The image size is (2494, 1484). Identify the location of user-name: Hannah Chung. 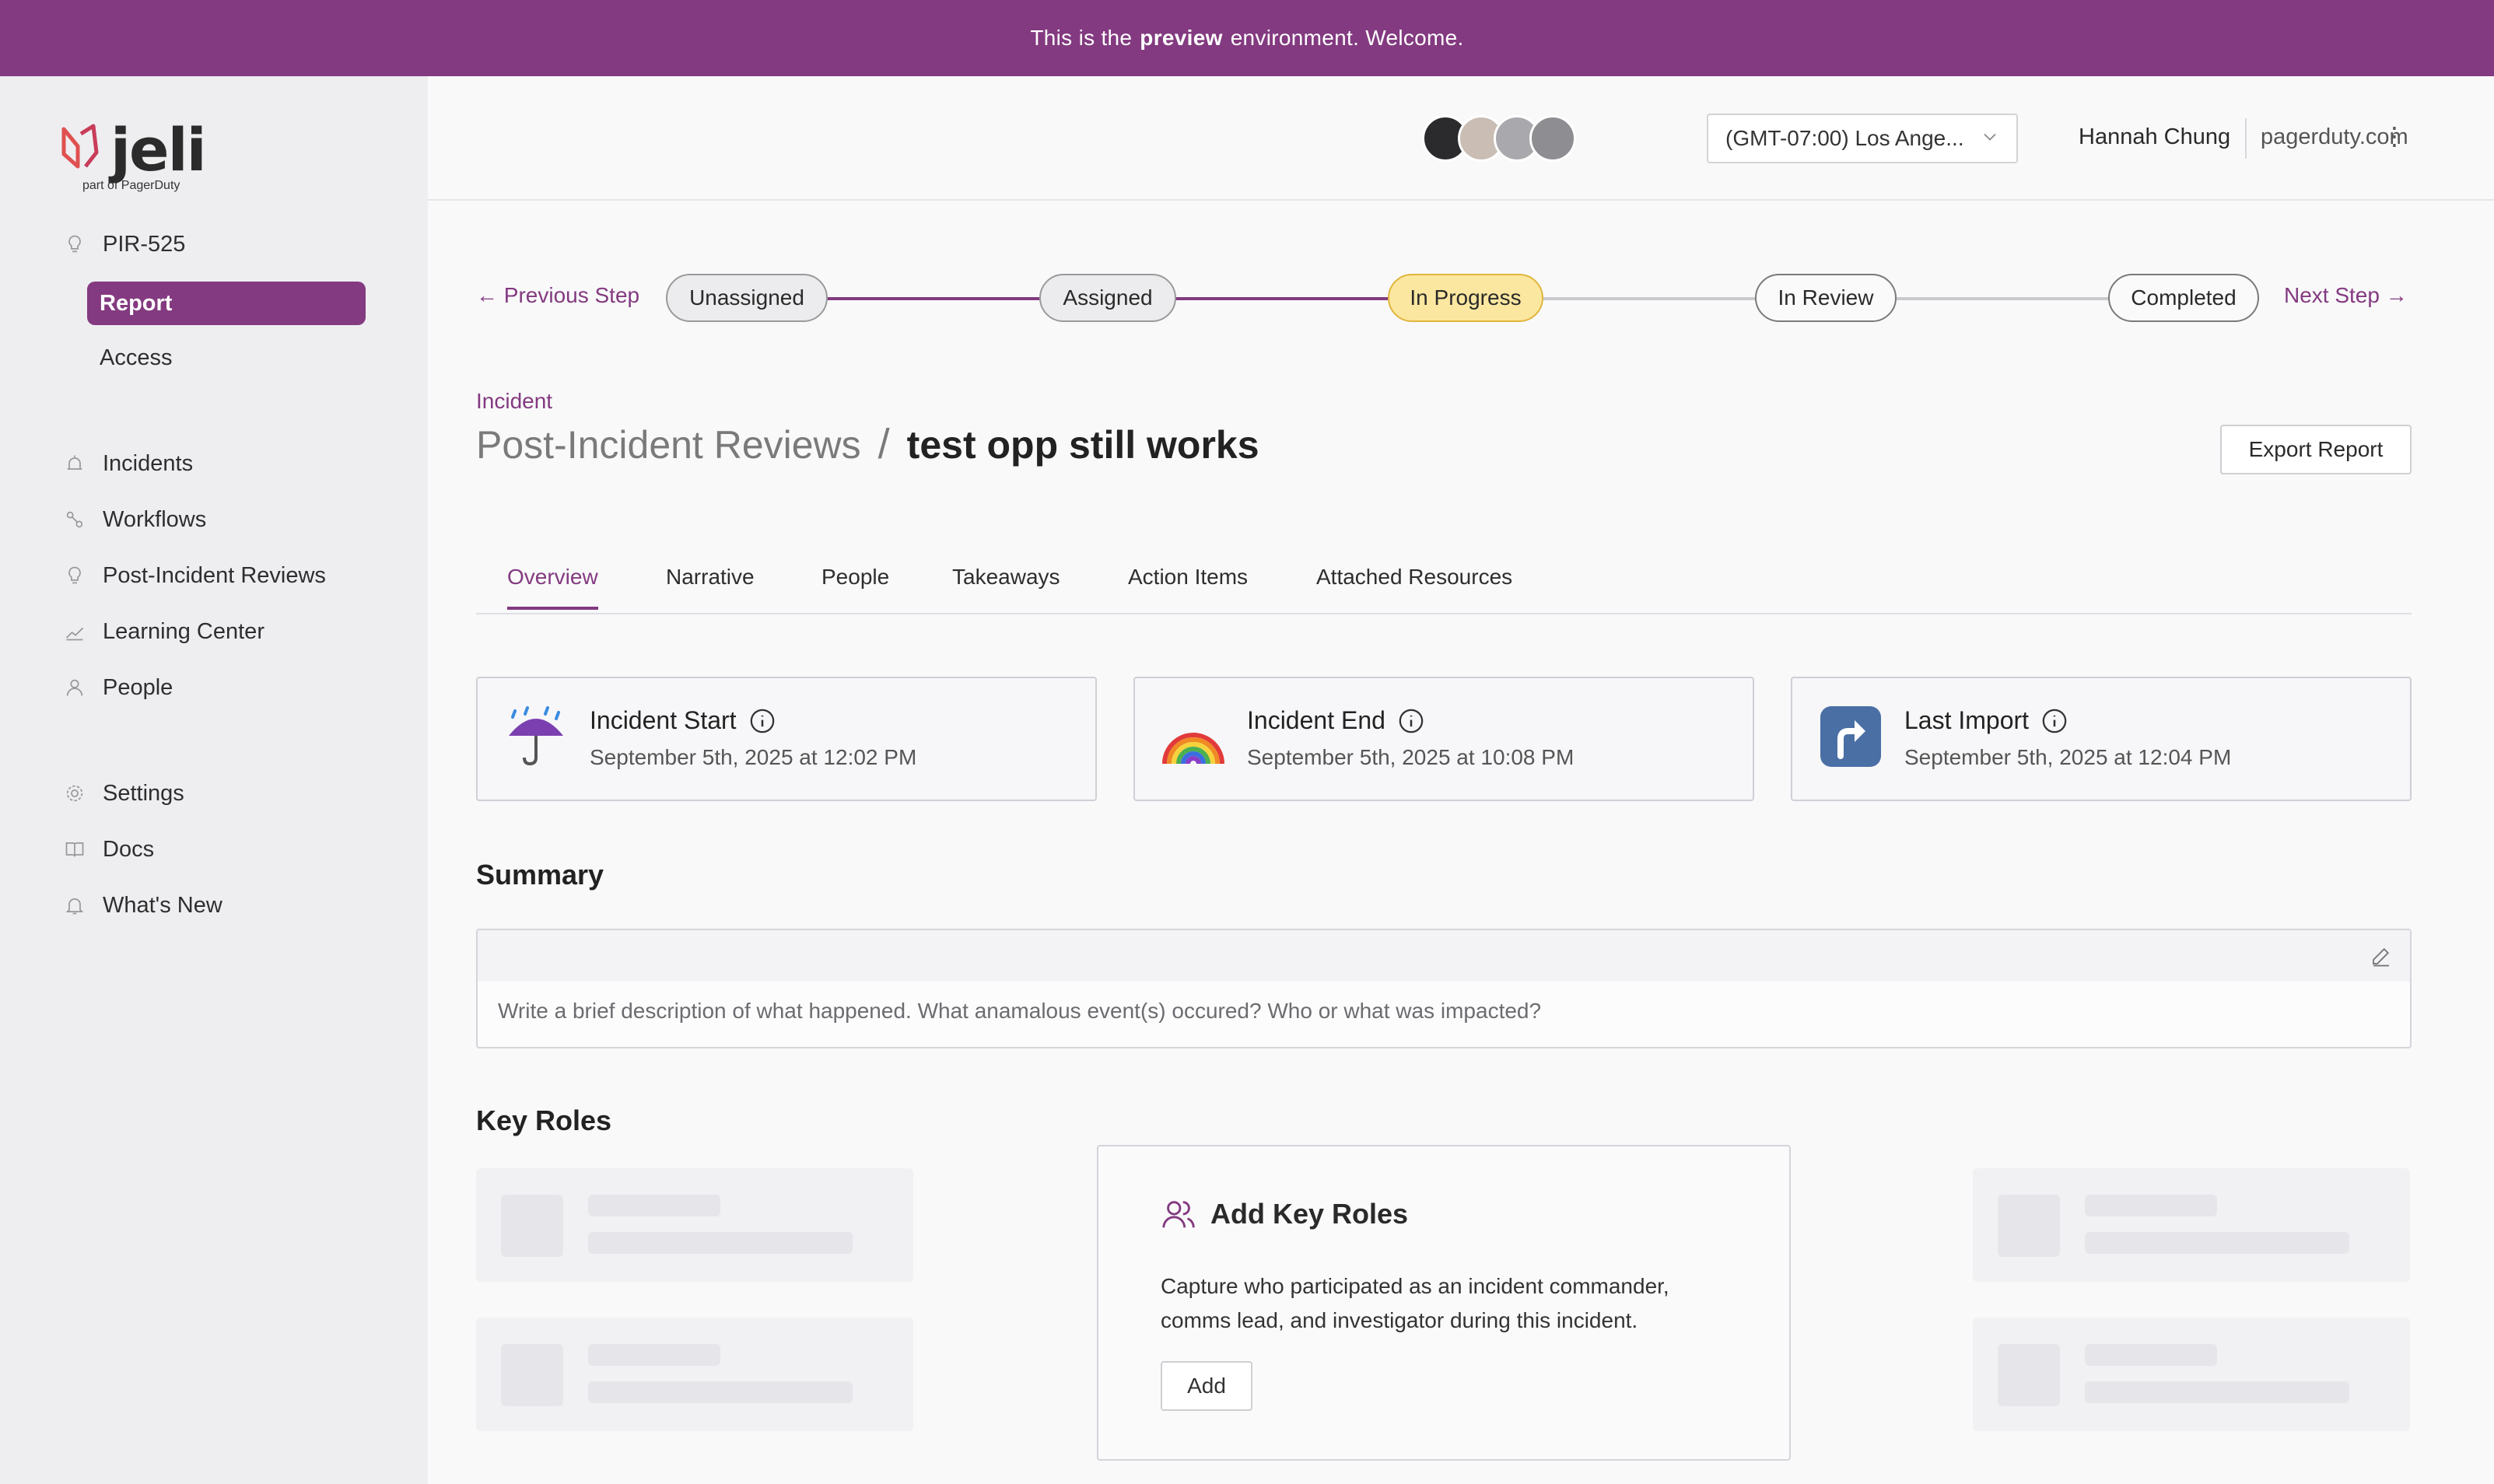
(2154, 137).